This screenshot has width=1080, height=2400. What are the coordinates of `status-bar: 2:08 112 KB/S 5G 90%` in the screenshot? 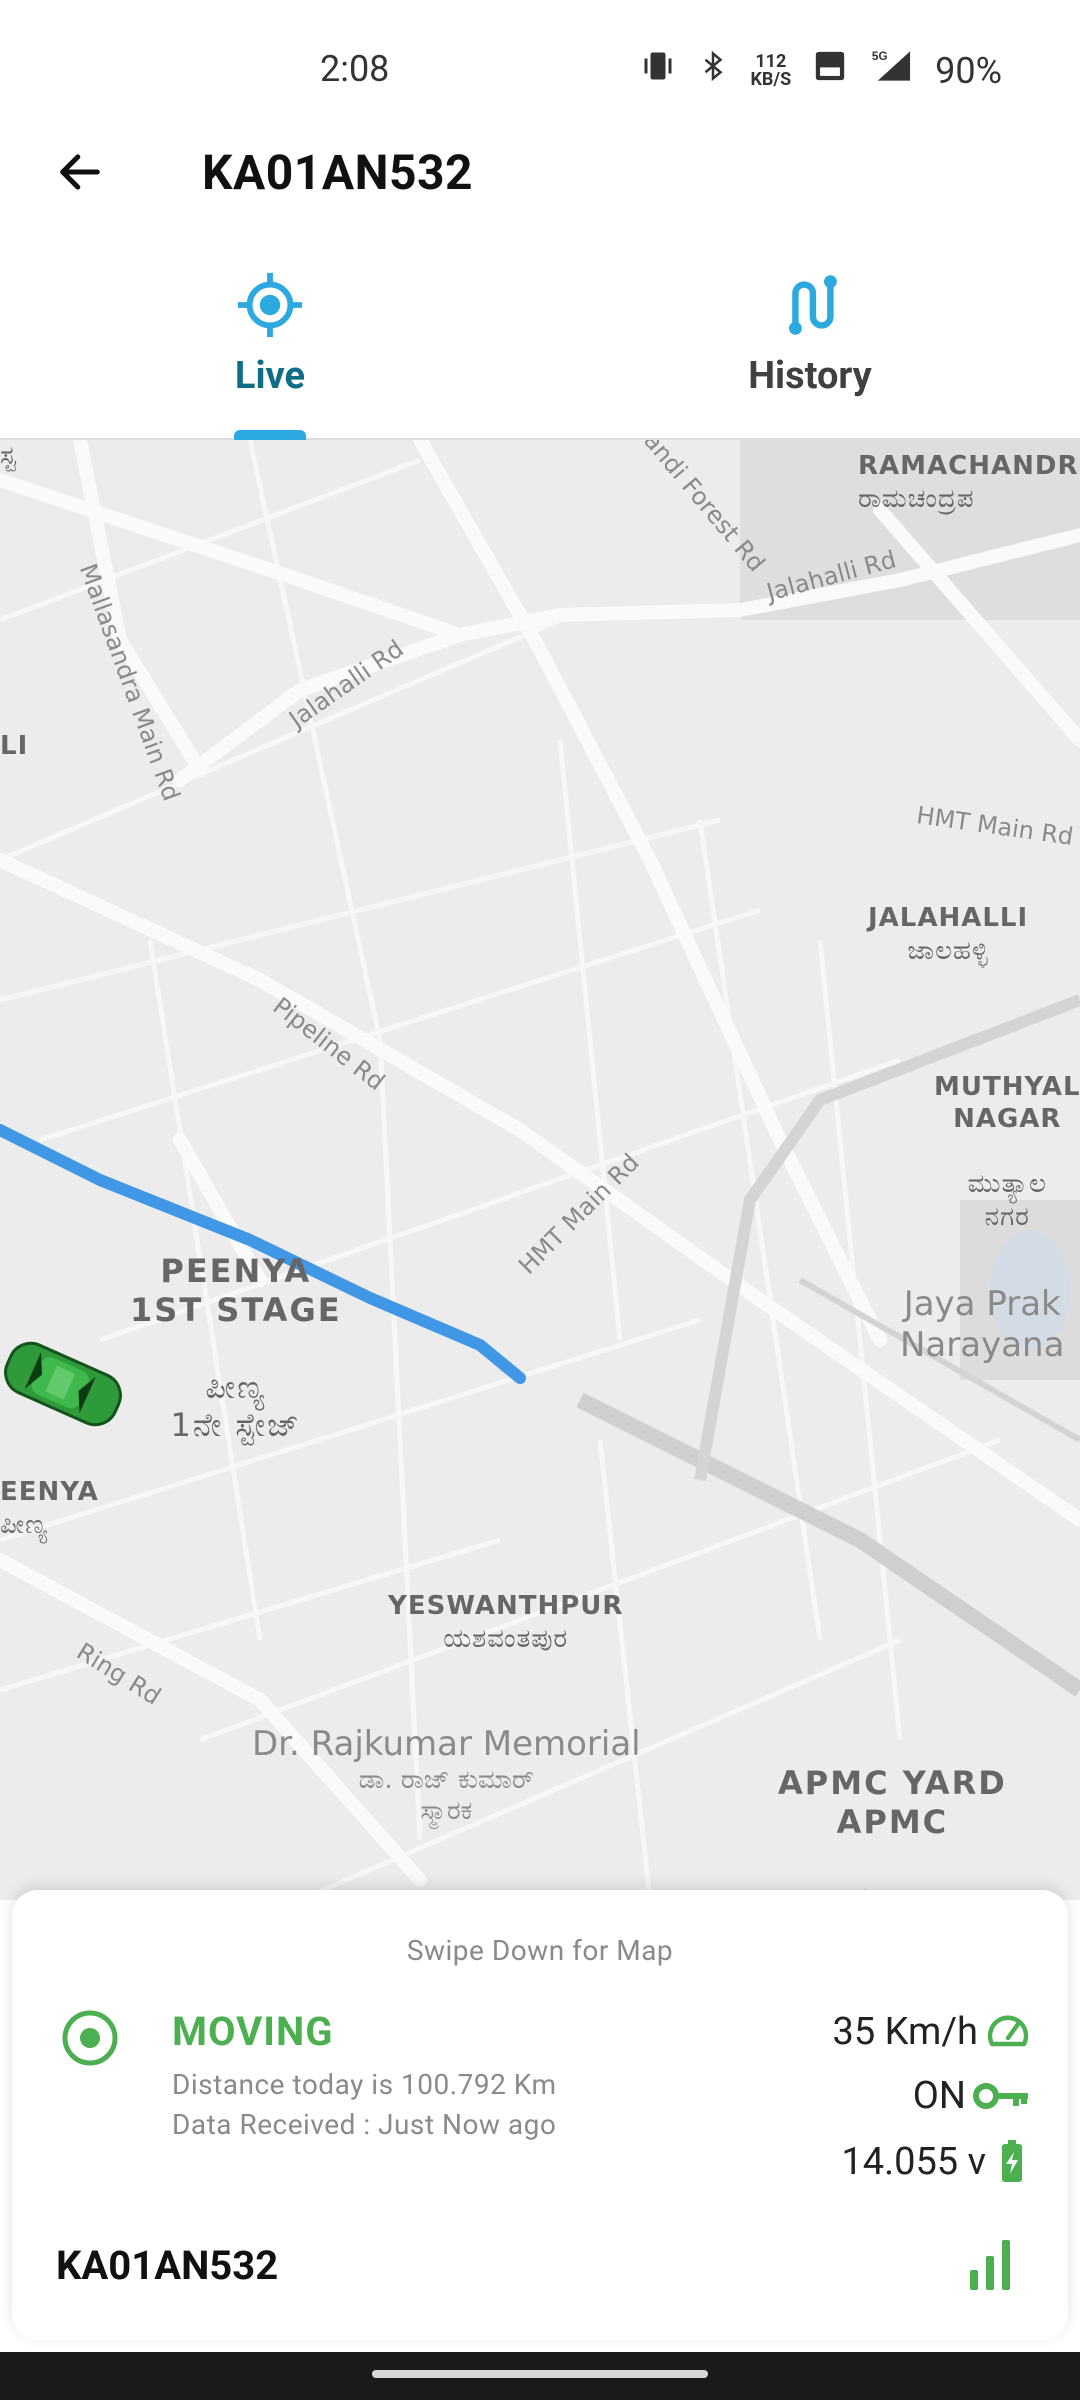 It's located at (540, 70).